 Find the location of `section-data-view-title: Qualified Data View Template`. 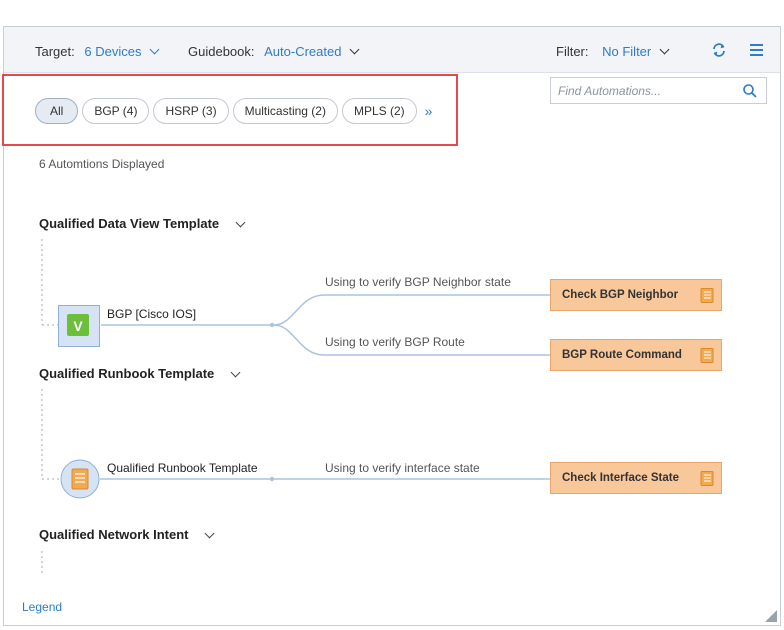

section-data-view-title: Qualified Data View Template is located at coordinates (142, 223).